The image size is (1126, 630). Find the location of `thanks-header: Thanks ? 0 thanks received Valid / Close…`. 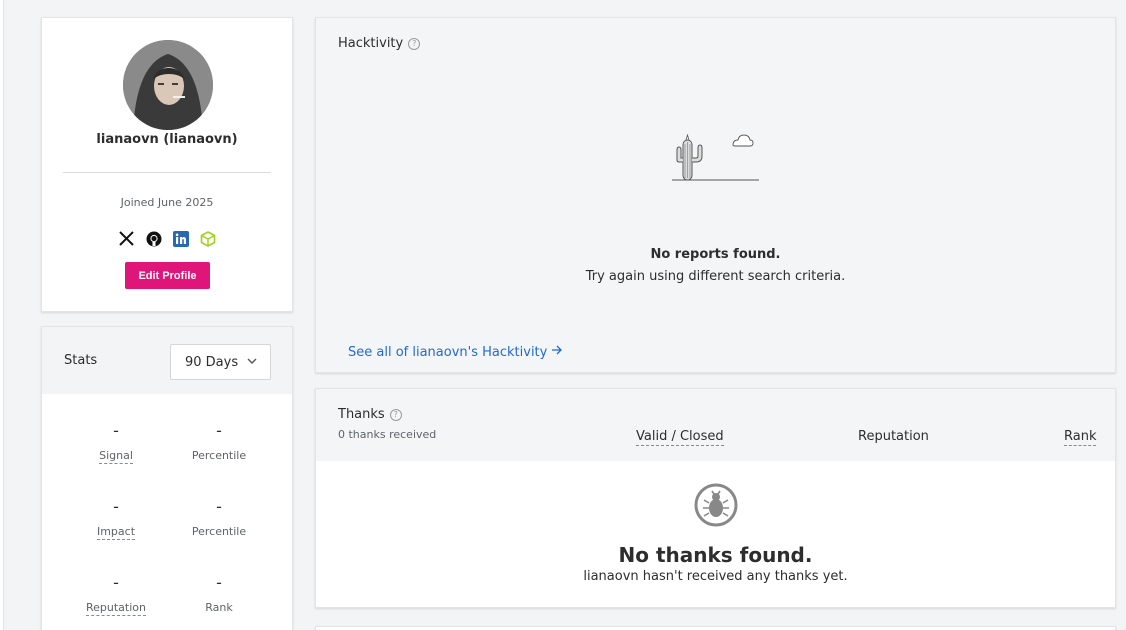

thanks-header: Thanks ? 0 thanks received Valid / Close… is located at coordinates (715, 425).